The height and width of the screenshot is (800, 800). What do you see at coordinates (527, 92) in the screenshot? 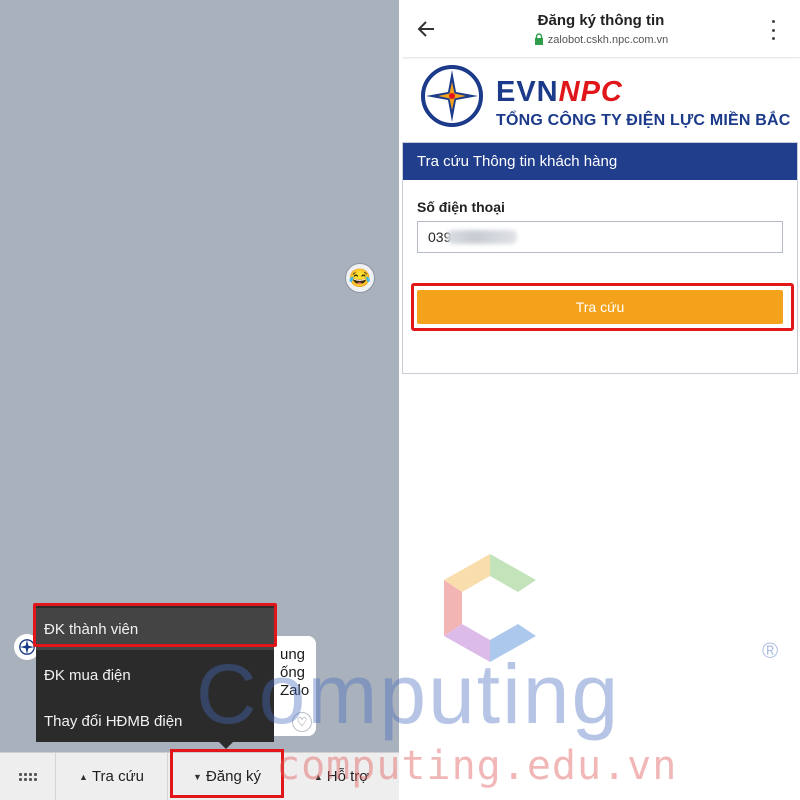
I see `brand-evn: EVN` at bounding box center [527, 92].